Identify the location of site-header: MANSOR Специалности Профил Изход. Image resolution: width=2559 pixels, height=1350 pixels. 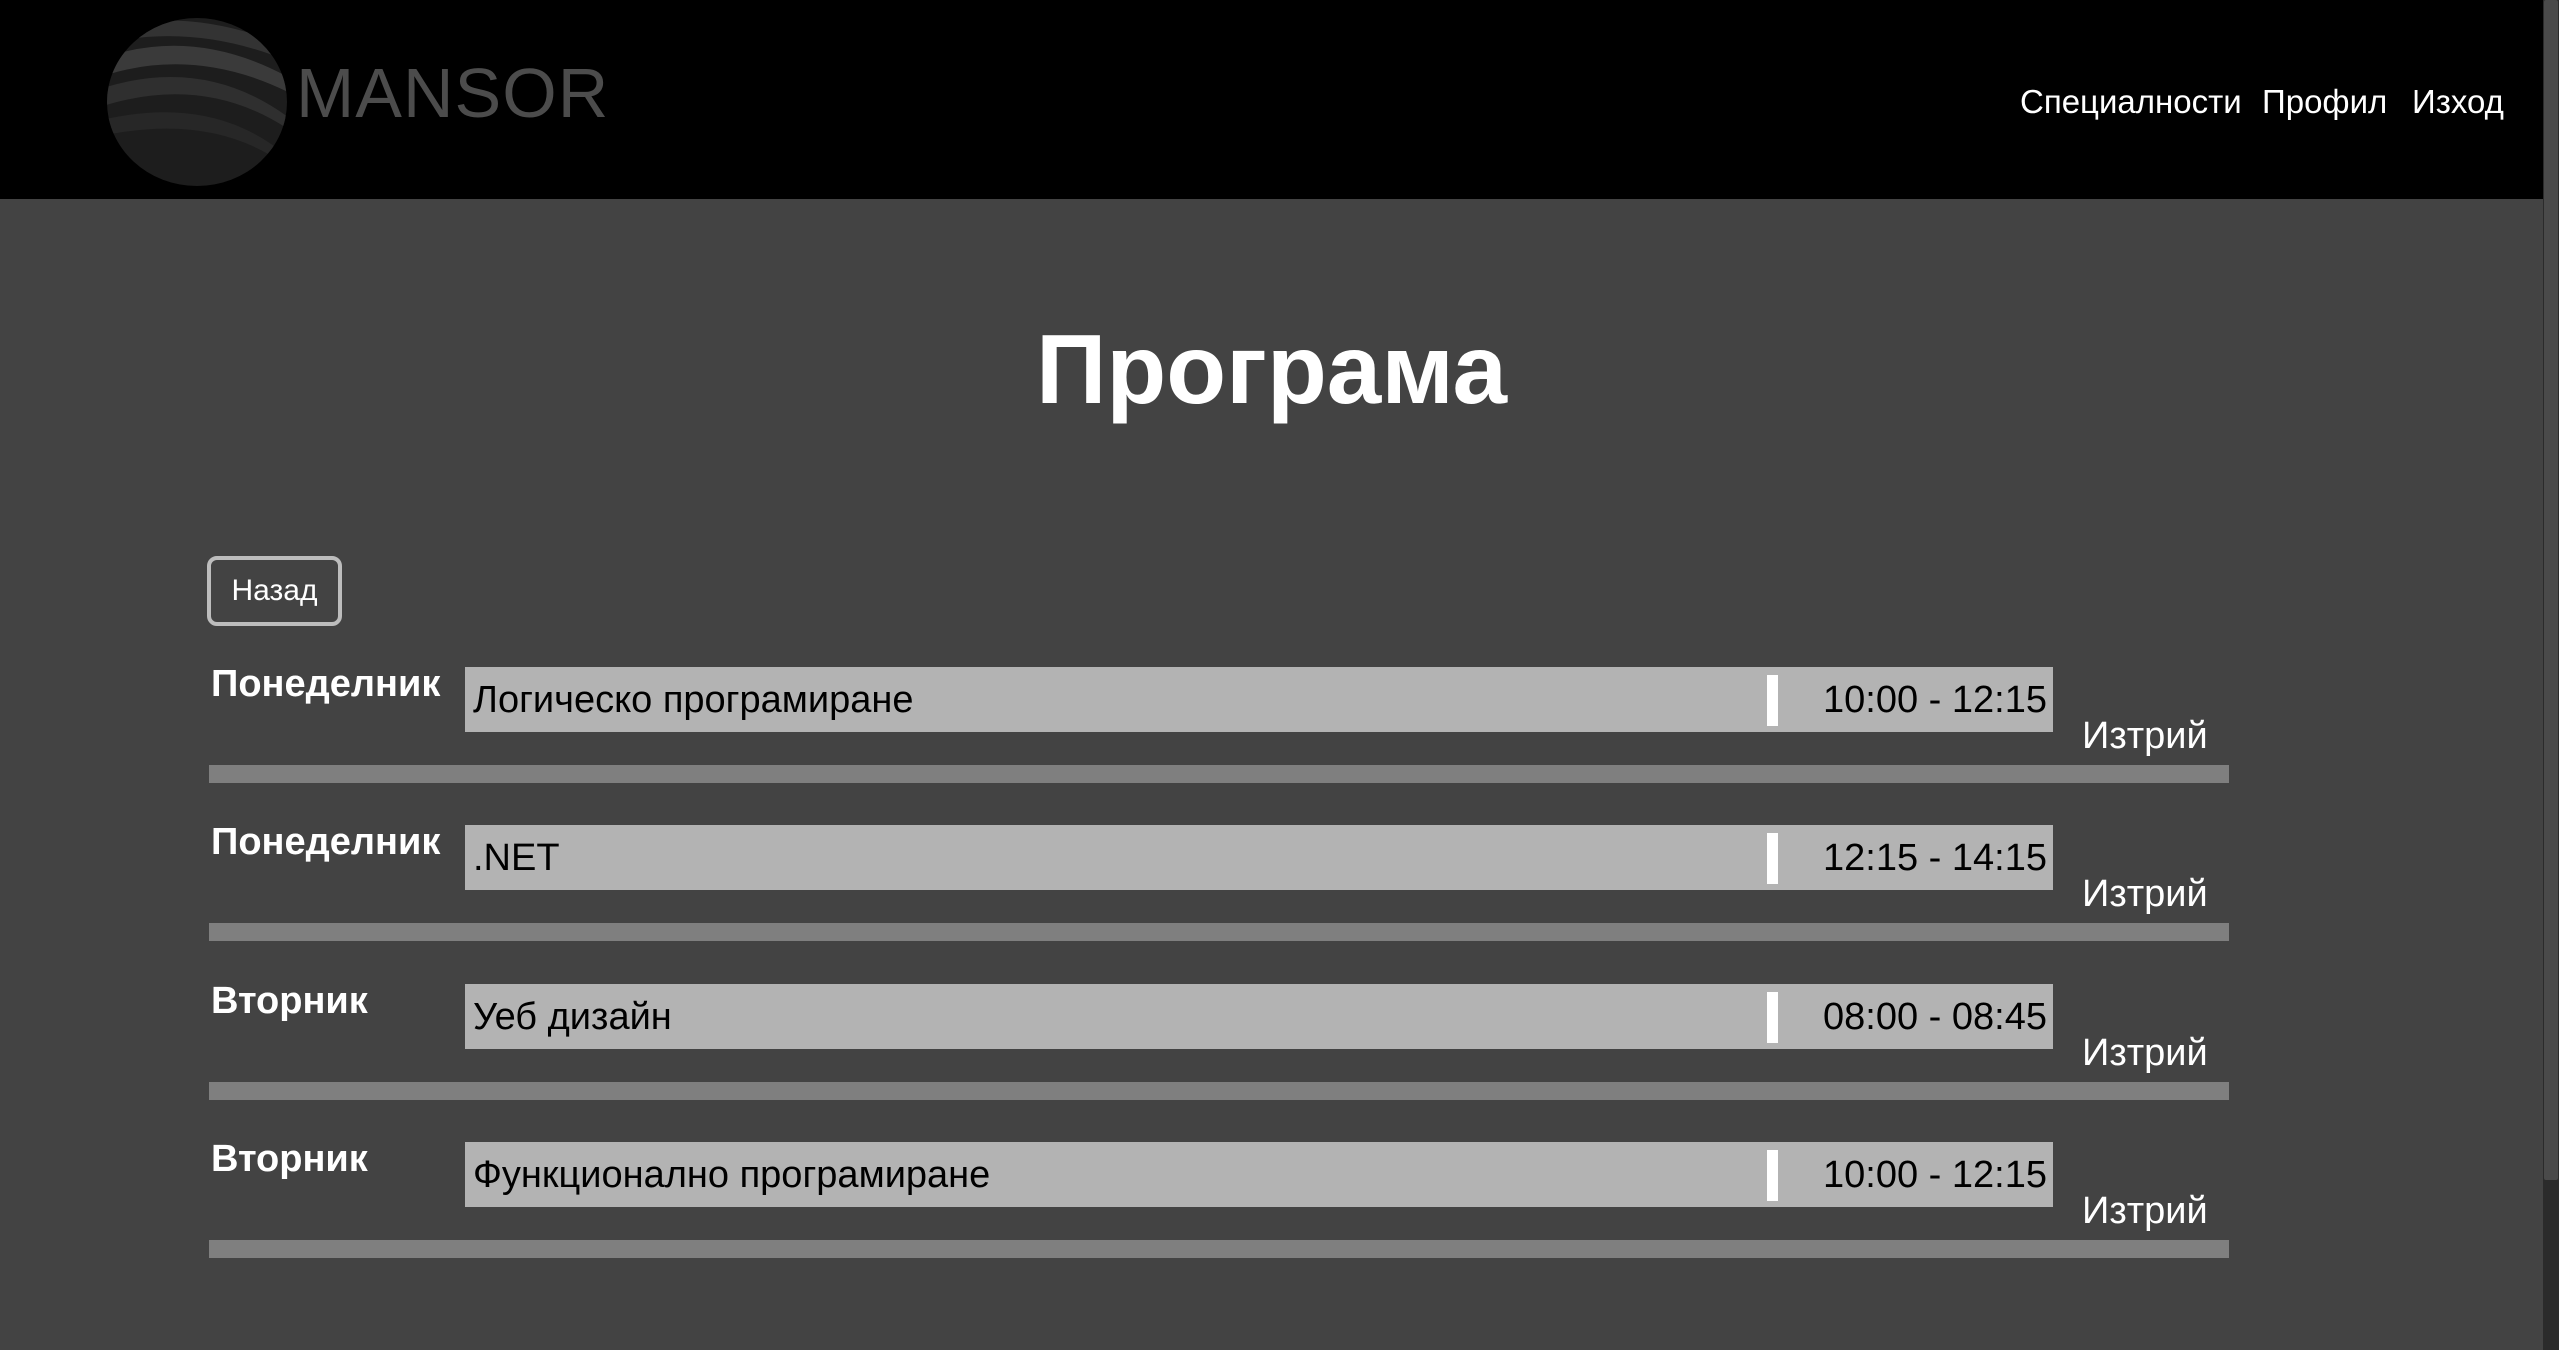
(1271, 99).